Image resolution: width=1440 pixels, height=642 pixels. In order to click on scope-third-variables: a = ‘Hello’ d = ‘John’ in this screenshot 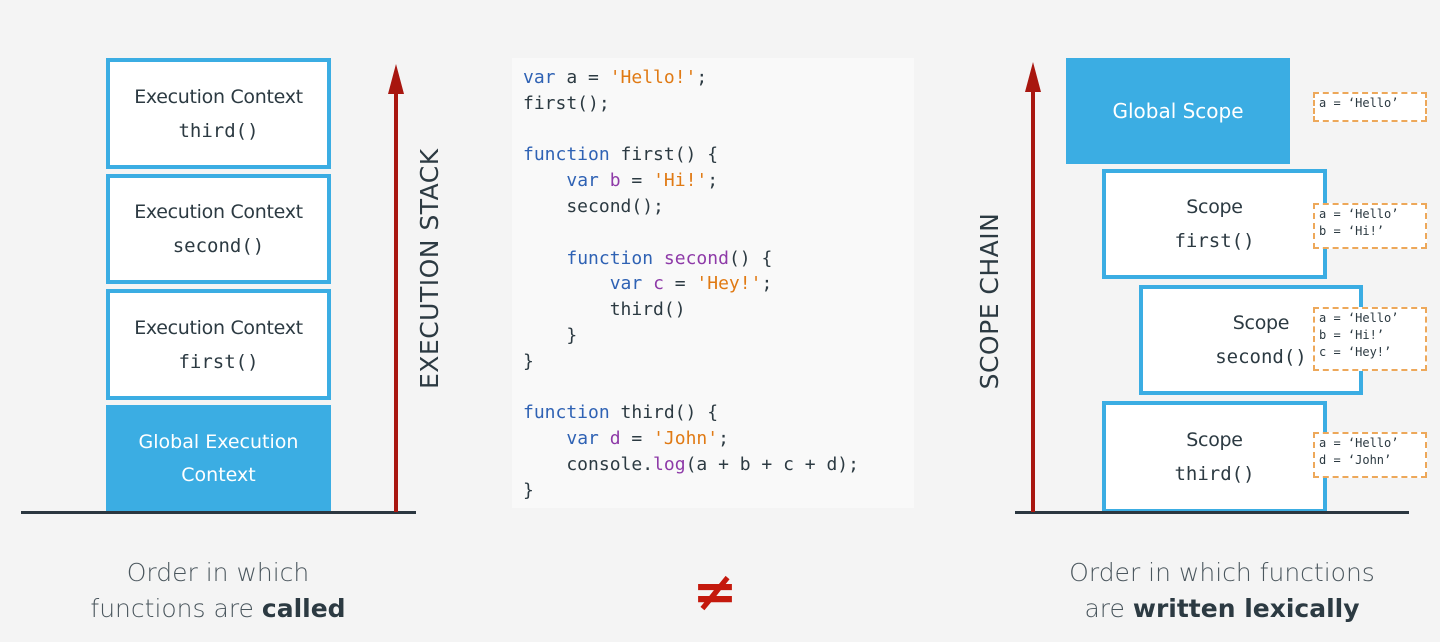, I will do `click(1370, 455)`.